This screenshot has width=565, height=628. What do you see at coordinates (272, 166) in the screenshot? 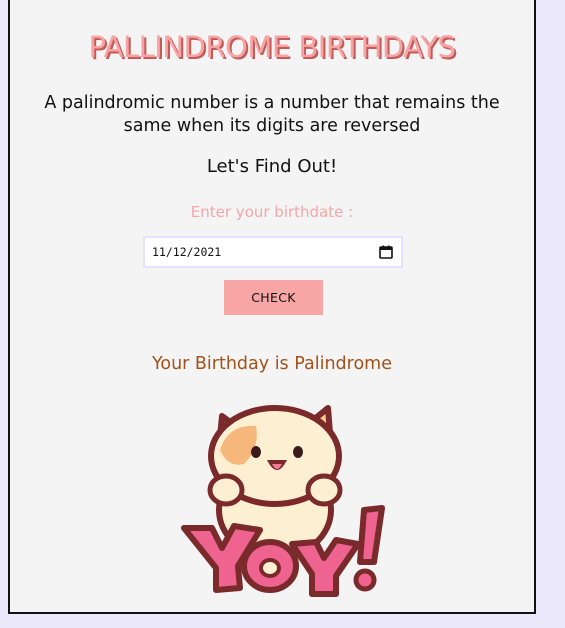
I see `tagline-text: Let's Find Out!` at bounding box center [272, 166].